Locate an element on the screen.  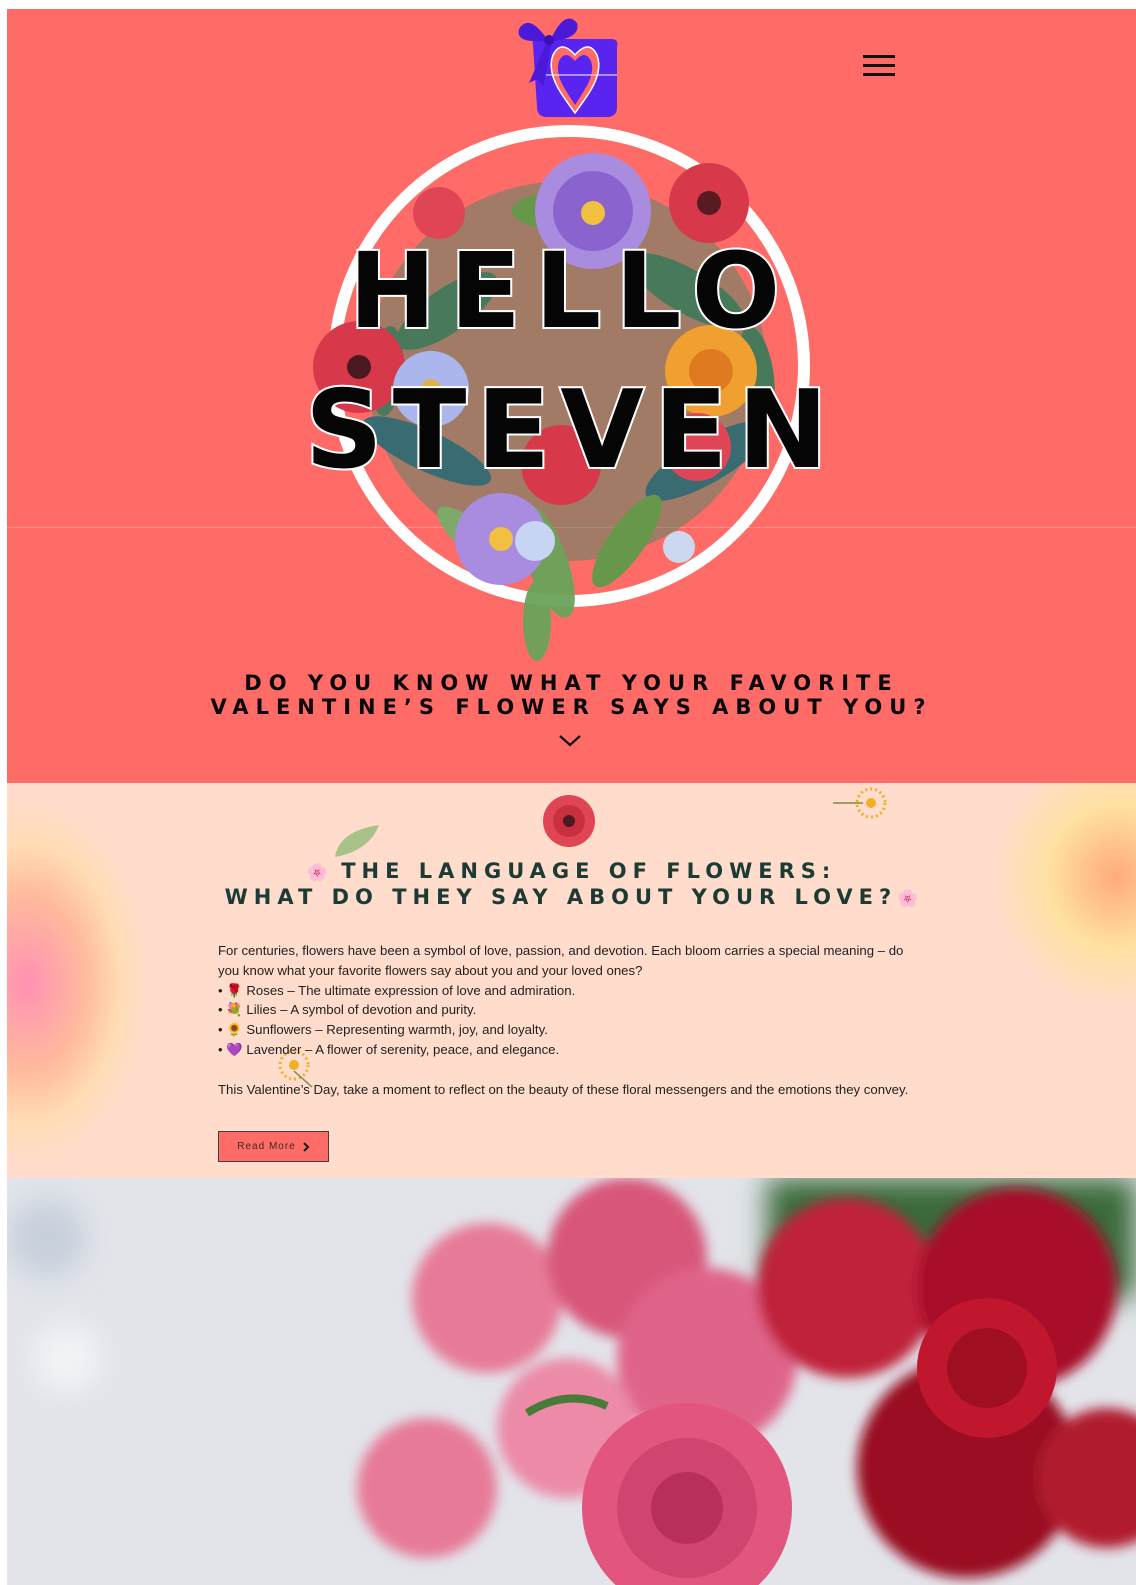
chevron-down-icon is located at coordinates (570, 740).